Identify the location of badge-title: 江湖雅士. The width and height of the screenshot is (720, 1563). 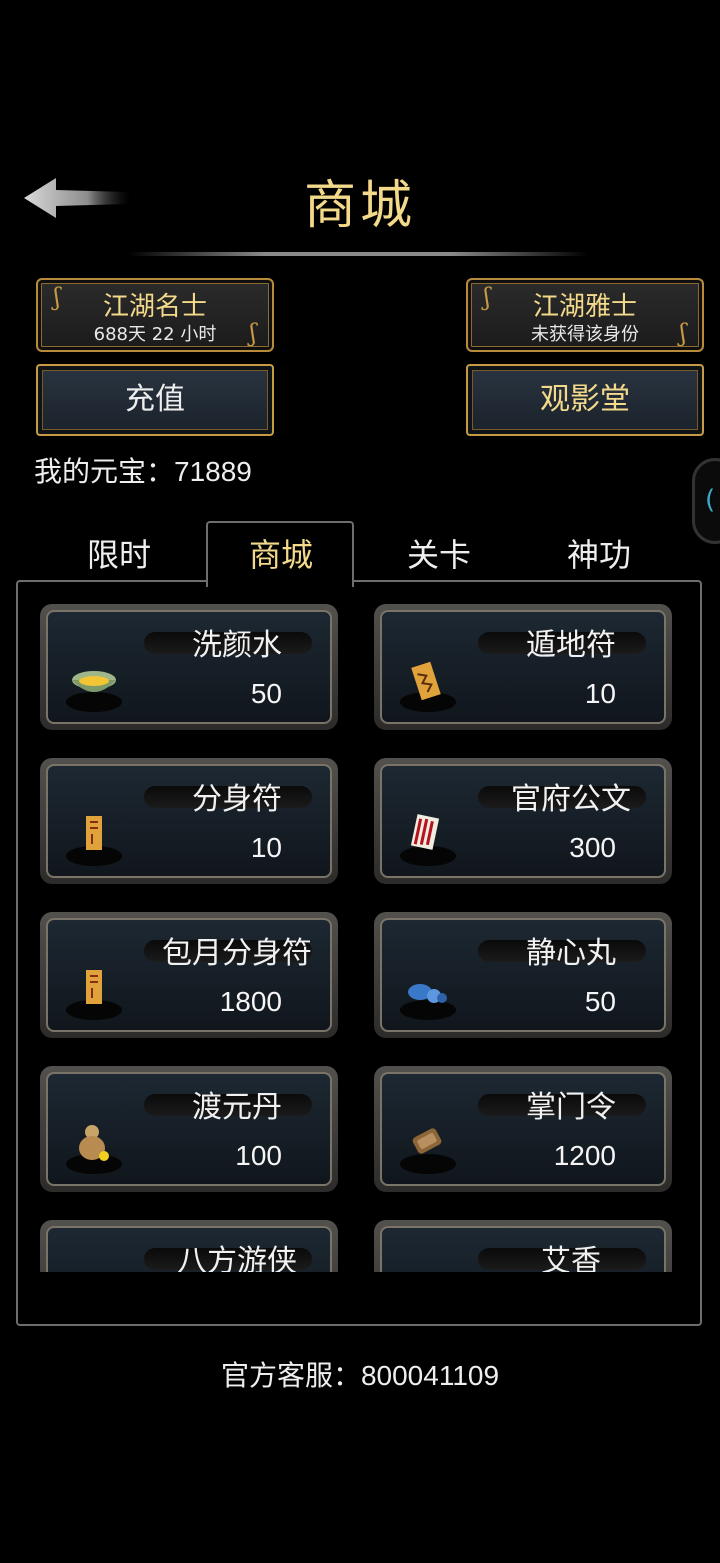
(584, 307).